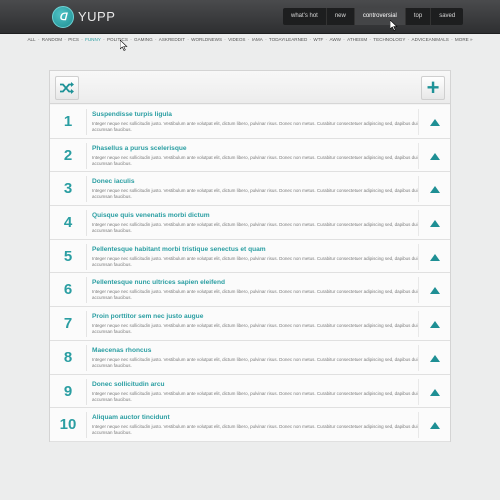 The height and width of the screenshot is (500, 500). What do you see at coordinates (257, 39) in the screenshot?
I see `category-link: IAMA` at bounding box center [257, 39].